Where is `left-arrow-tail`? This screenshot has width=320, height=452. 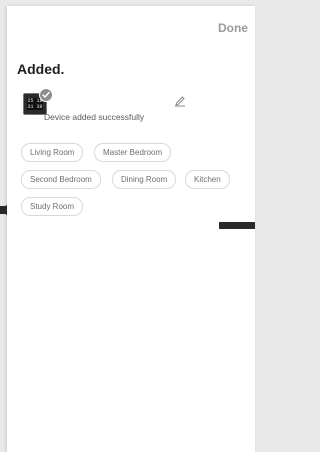
left-arrow-tail is located at coordinates (3, 210).